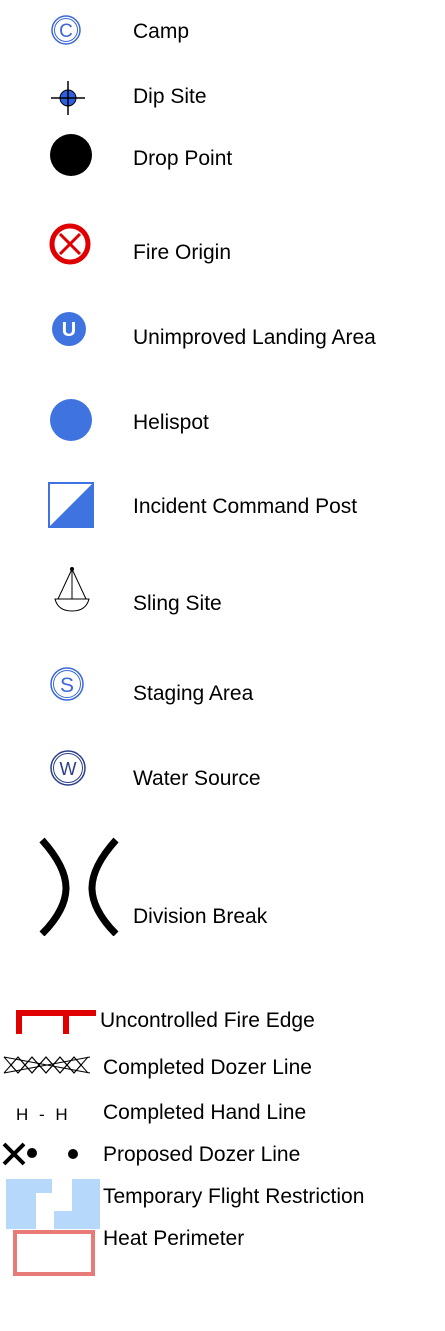 This screenshot has height=1331, width=445. What do you see at coordinates (71, 155) in the screenshot?
I see `drop-point-icon` at bounding box center [71, 155].